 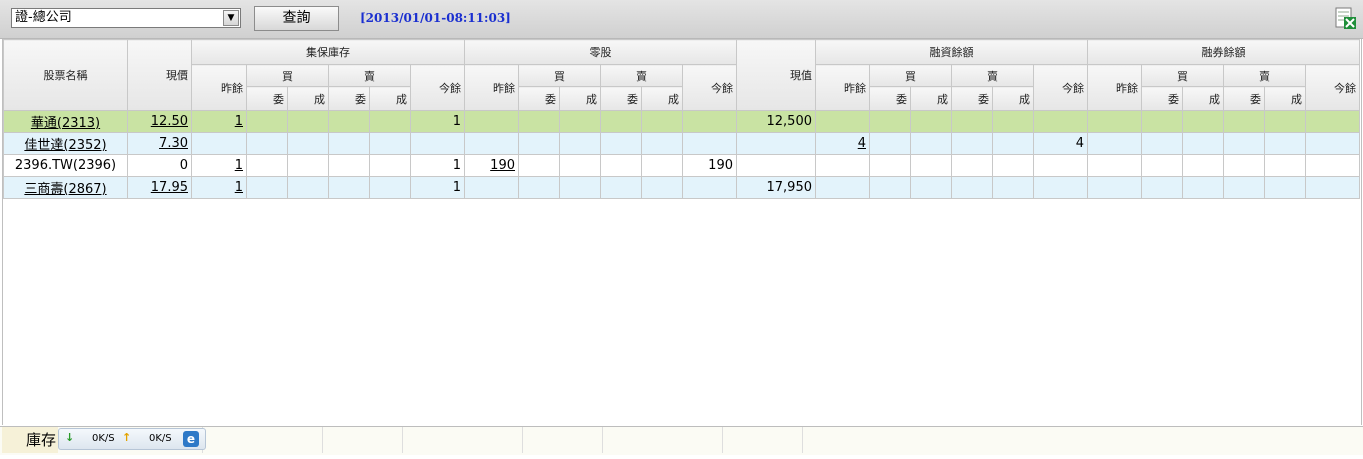 What do you see at coordinates (1332, 87) in the screenshot?
I see `header-short-today: 今餘` at bounding box center [1332, 87].